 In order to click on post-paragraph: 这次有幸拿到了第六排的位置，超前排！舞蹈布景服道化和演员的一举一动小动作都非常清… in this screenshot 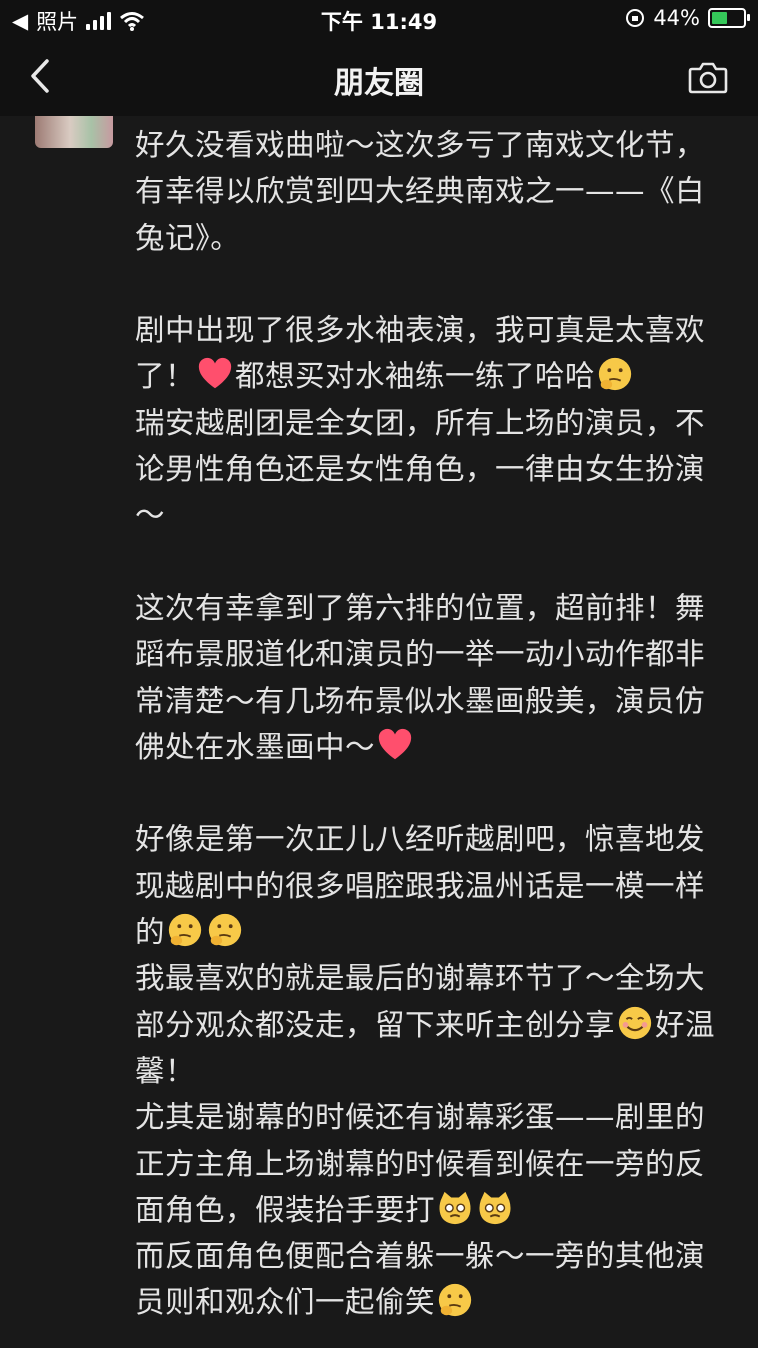, I will do `click(430, 677)`.